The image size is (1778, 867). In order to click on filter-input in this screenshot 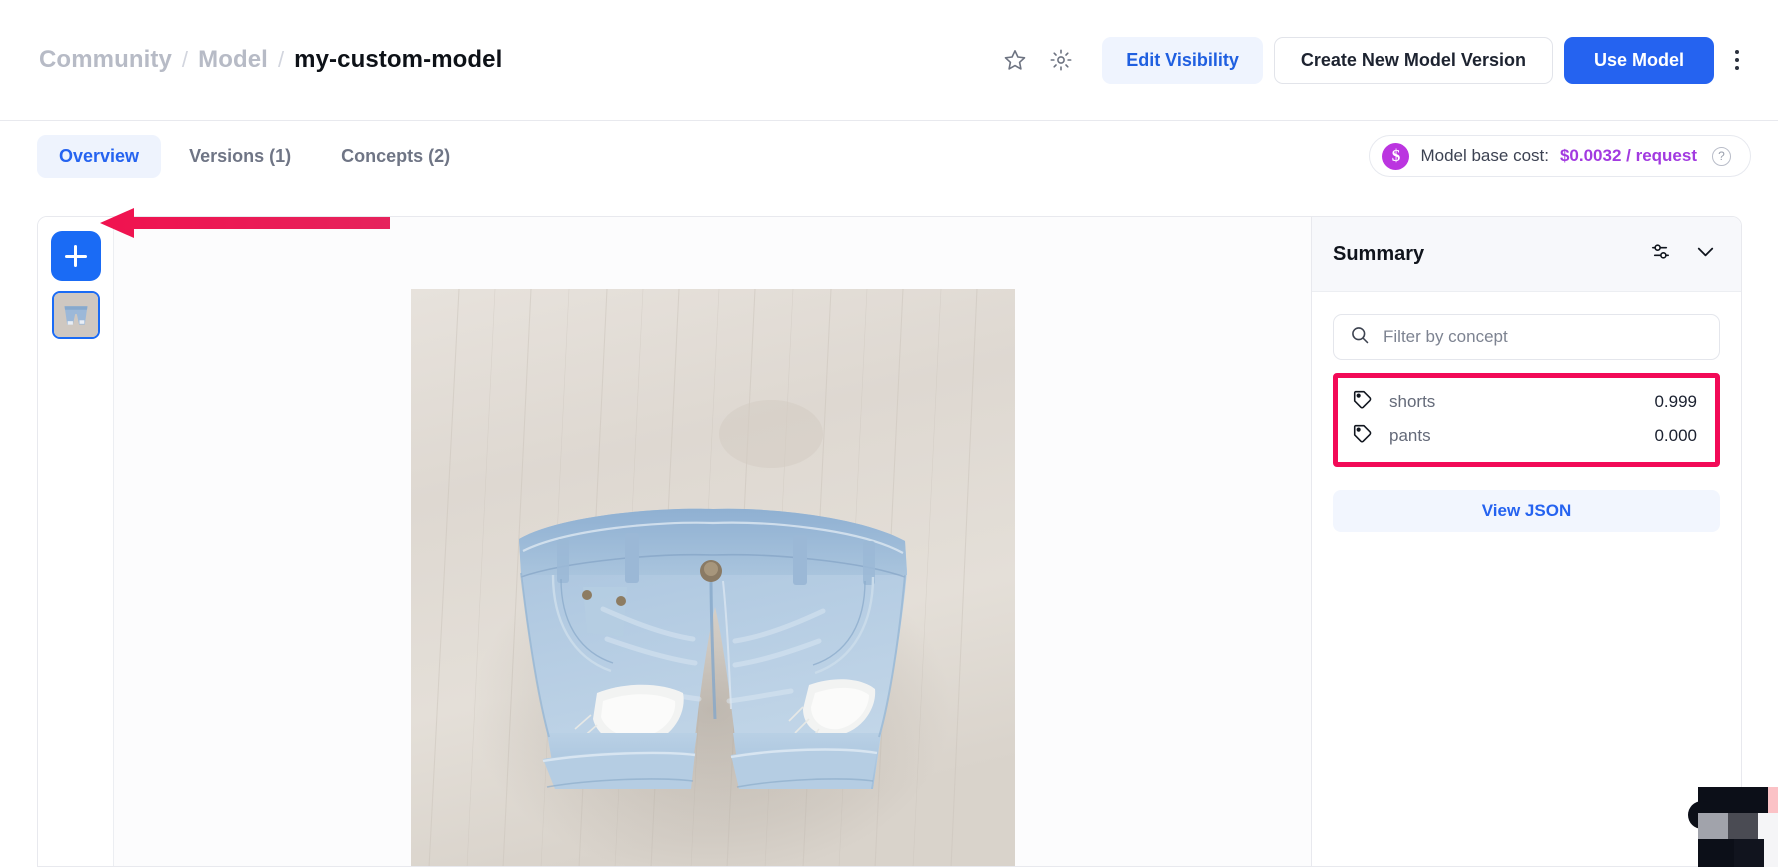, I will do `click(1543, 337)`.